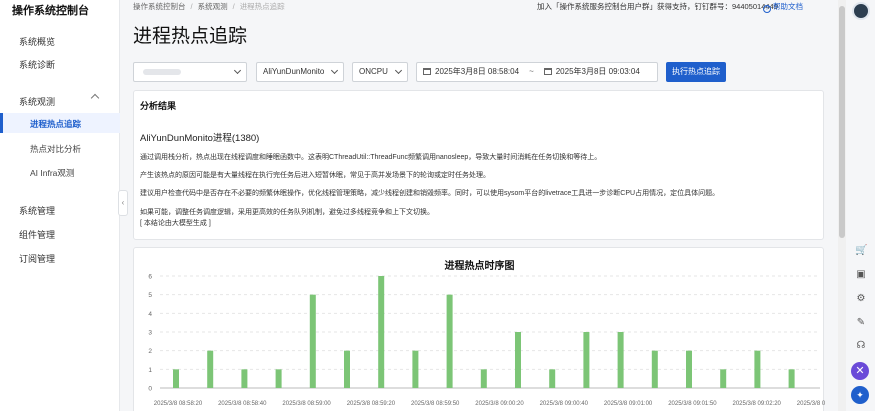 The image size is (875, 411). What do you see at coordinates (373, 71) in the screenshot?
I see `type-select-value: ONCPU` at bounding box center [373, 71].